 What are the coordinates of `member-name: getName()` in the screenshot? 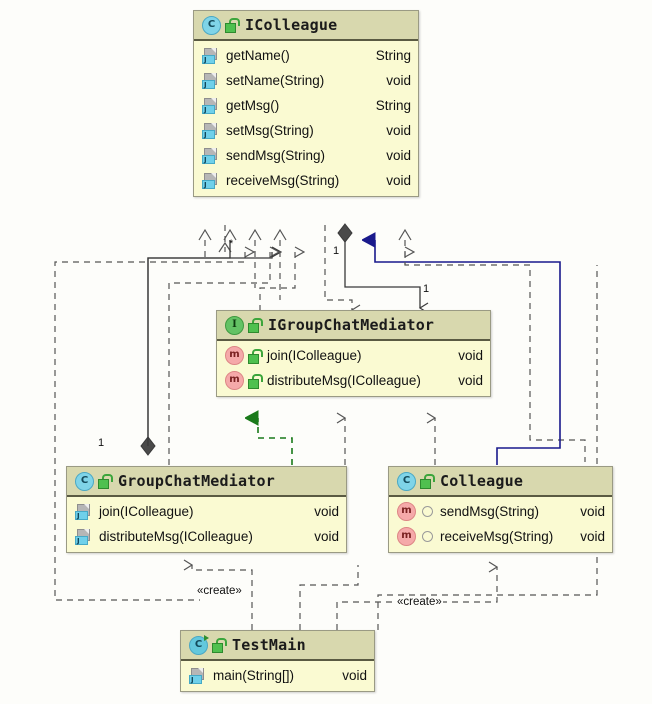 It's located at (258, 55).